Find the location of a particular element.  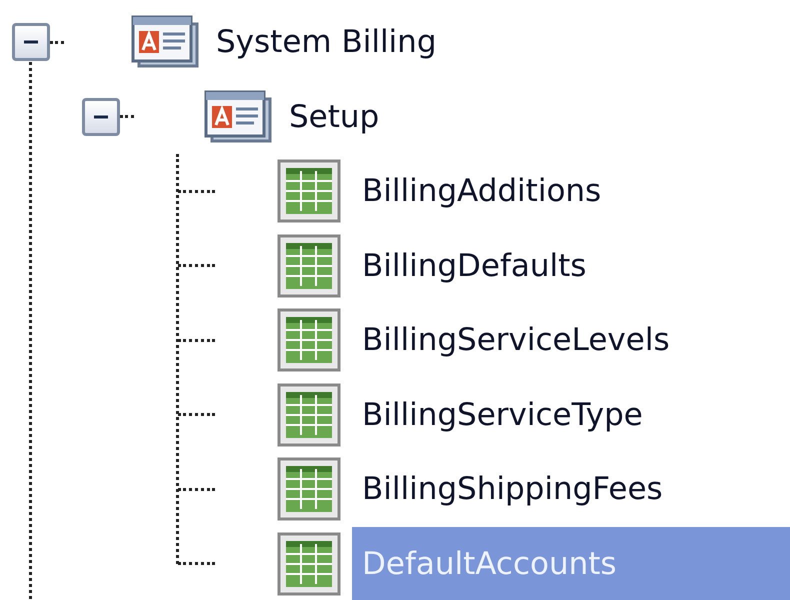

tree-item: System Billing is located at coordinates (326, 42).